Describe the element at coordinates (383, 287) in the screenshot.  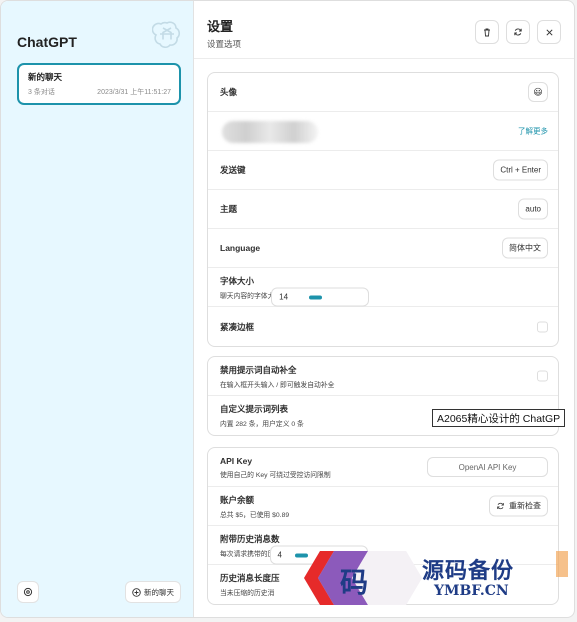
I see `font-size-row: 字体大小 聊天内容的字体大小 14` at that location.